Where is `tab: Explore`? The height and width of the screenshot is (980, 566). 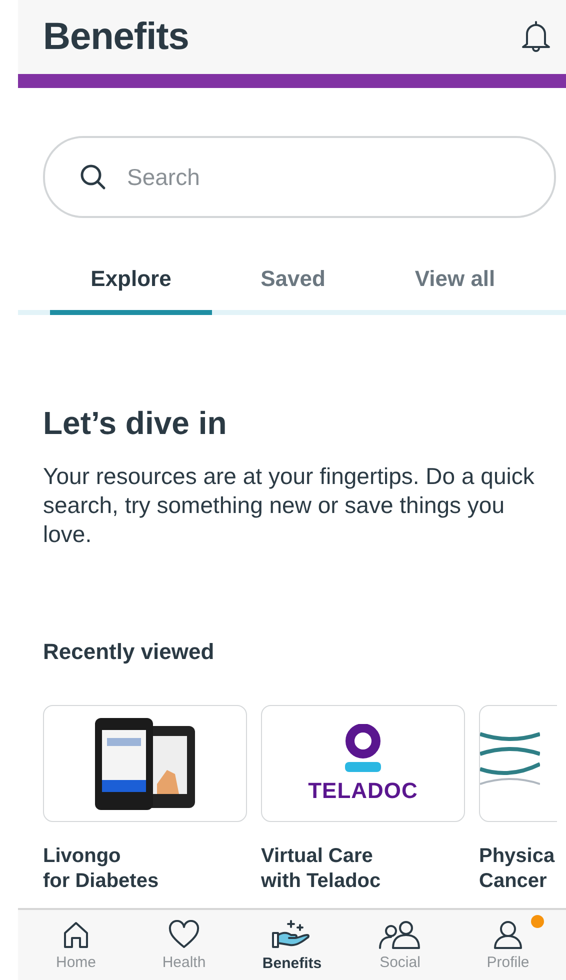 tab: Explore is located at coordinates (131, 284).